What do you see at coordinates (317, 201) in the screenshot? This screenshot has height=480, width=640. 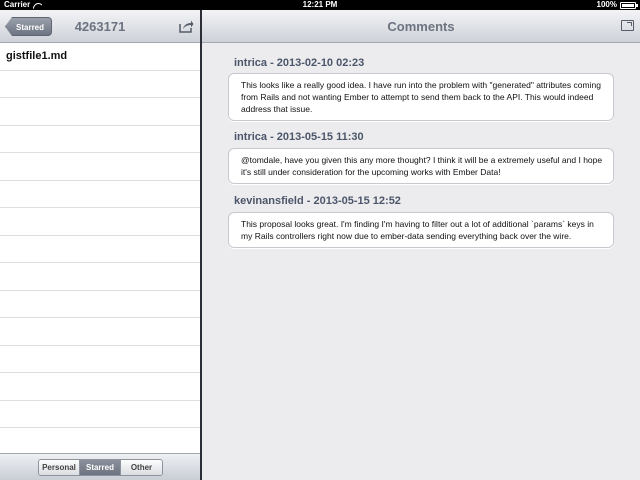 I see `comment-author: kevinansfield - 2013-05-15 12:52` at bounding box center [317, 201].